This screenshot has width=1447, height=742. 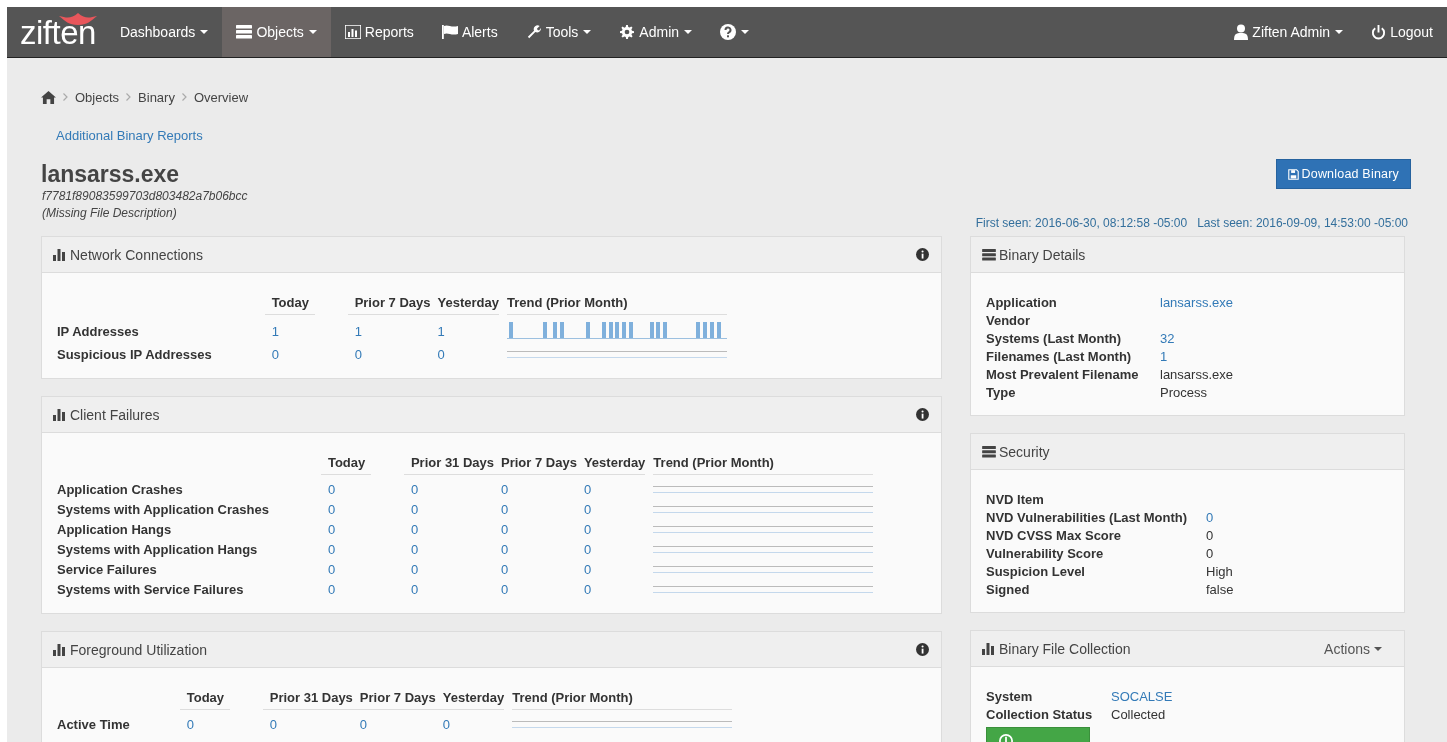 I want to click on row-label: Systems with Application Crashes, so click(x=163, y=509).